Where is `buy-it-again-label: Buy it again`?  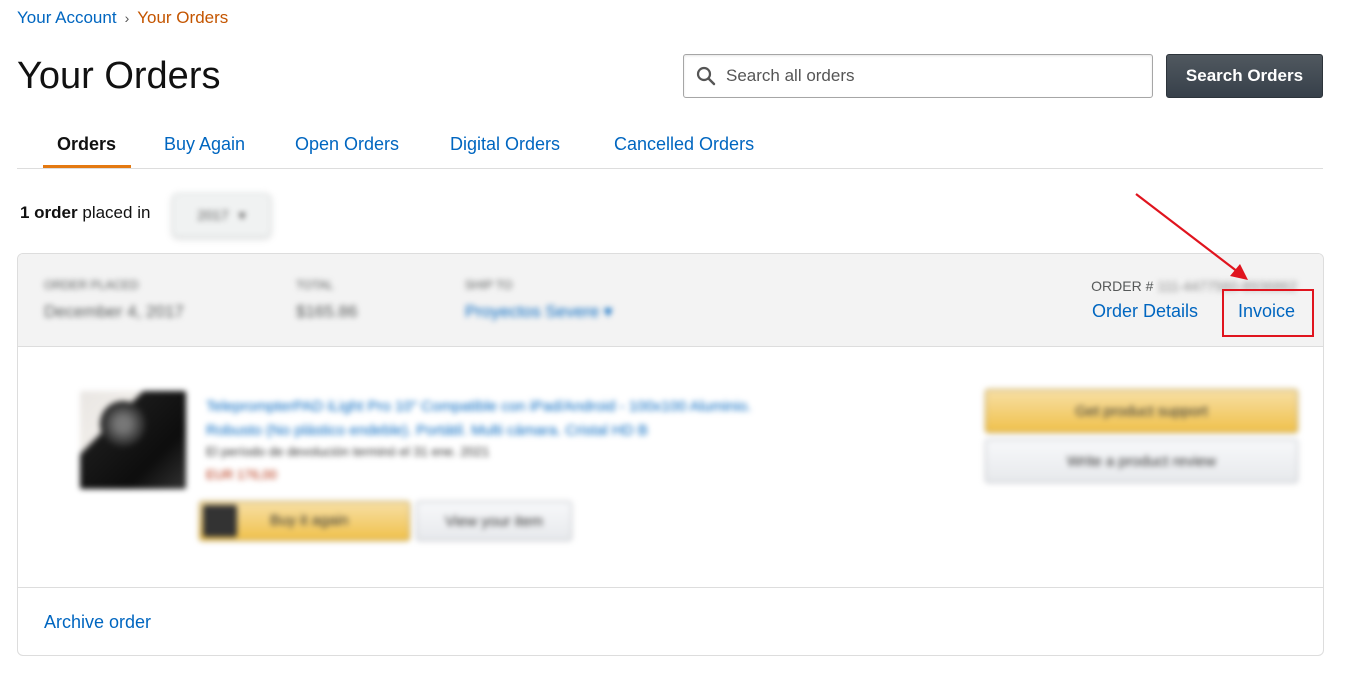
buy-it-again-label: Buy it again is located at coordinates (309, 520).